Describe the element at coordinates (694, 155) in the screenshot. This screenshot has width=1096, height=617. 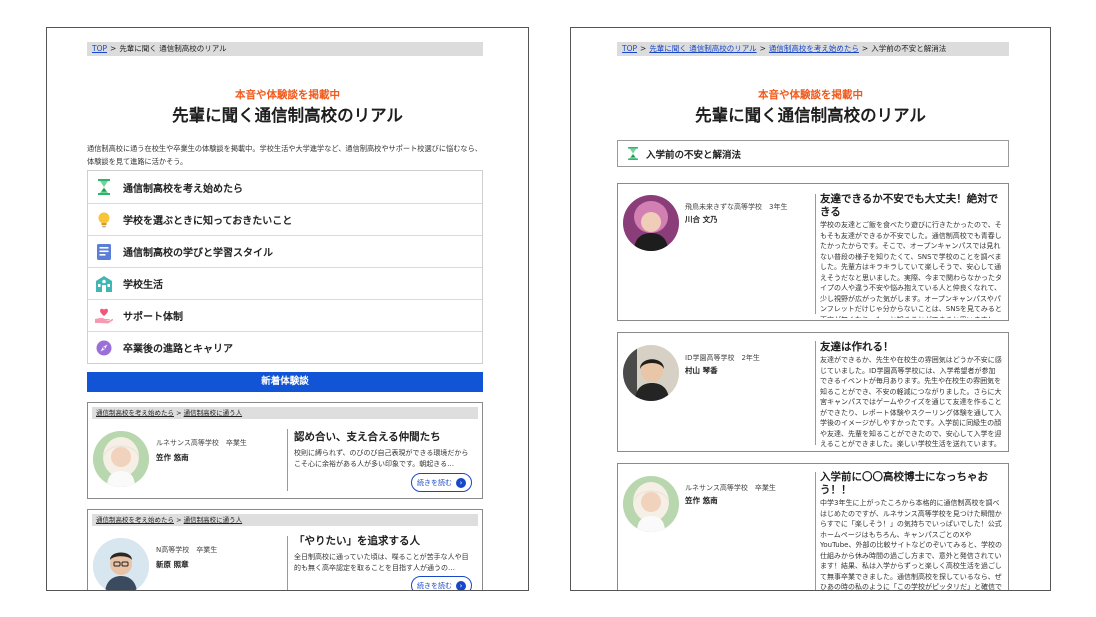
I see `section-heading-label: 入学前の不安と解消法` at that location.